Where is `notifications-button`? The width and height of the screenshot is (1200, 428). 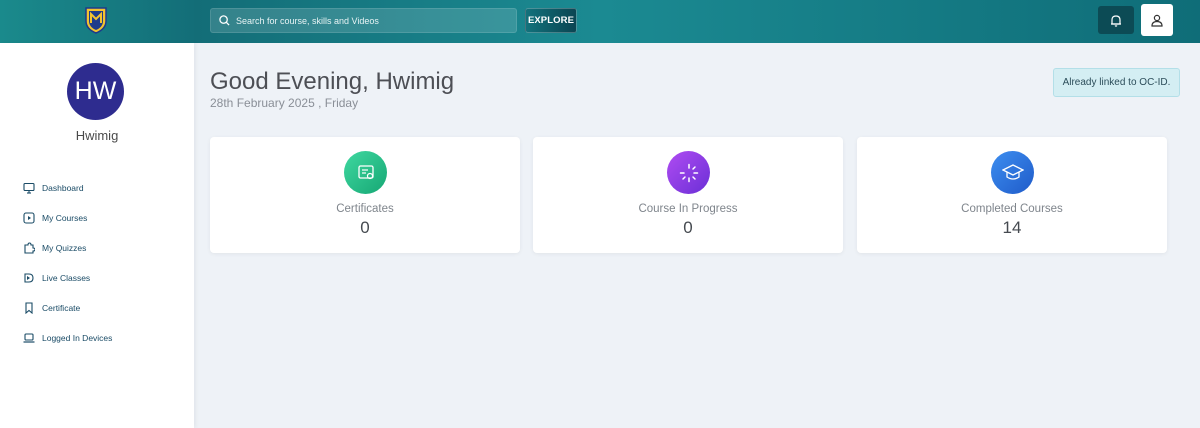
notifications-button is located at coordinates (1116, 20).